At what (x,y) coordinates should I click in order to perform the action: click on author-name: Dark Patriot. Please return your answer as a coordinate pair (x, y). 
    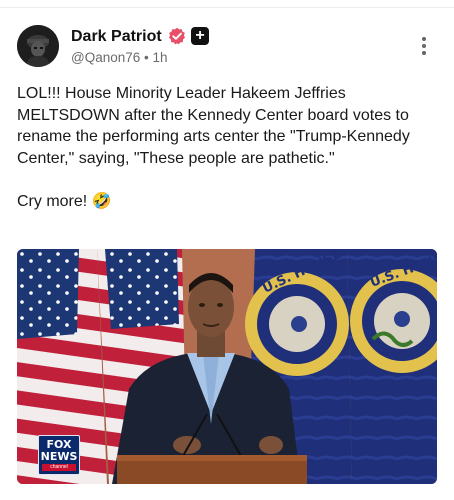
    Looking at the image, I should click on (116, 37).